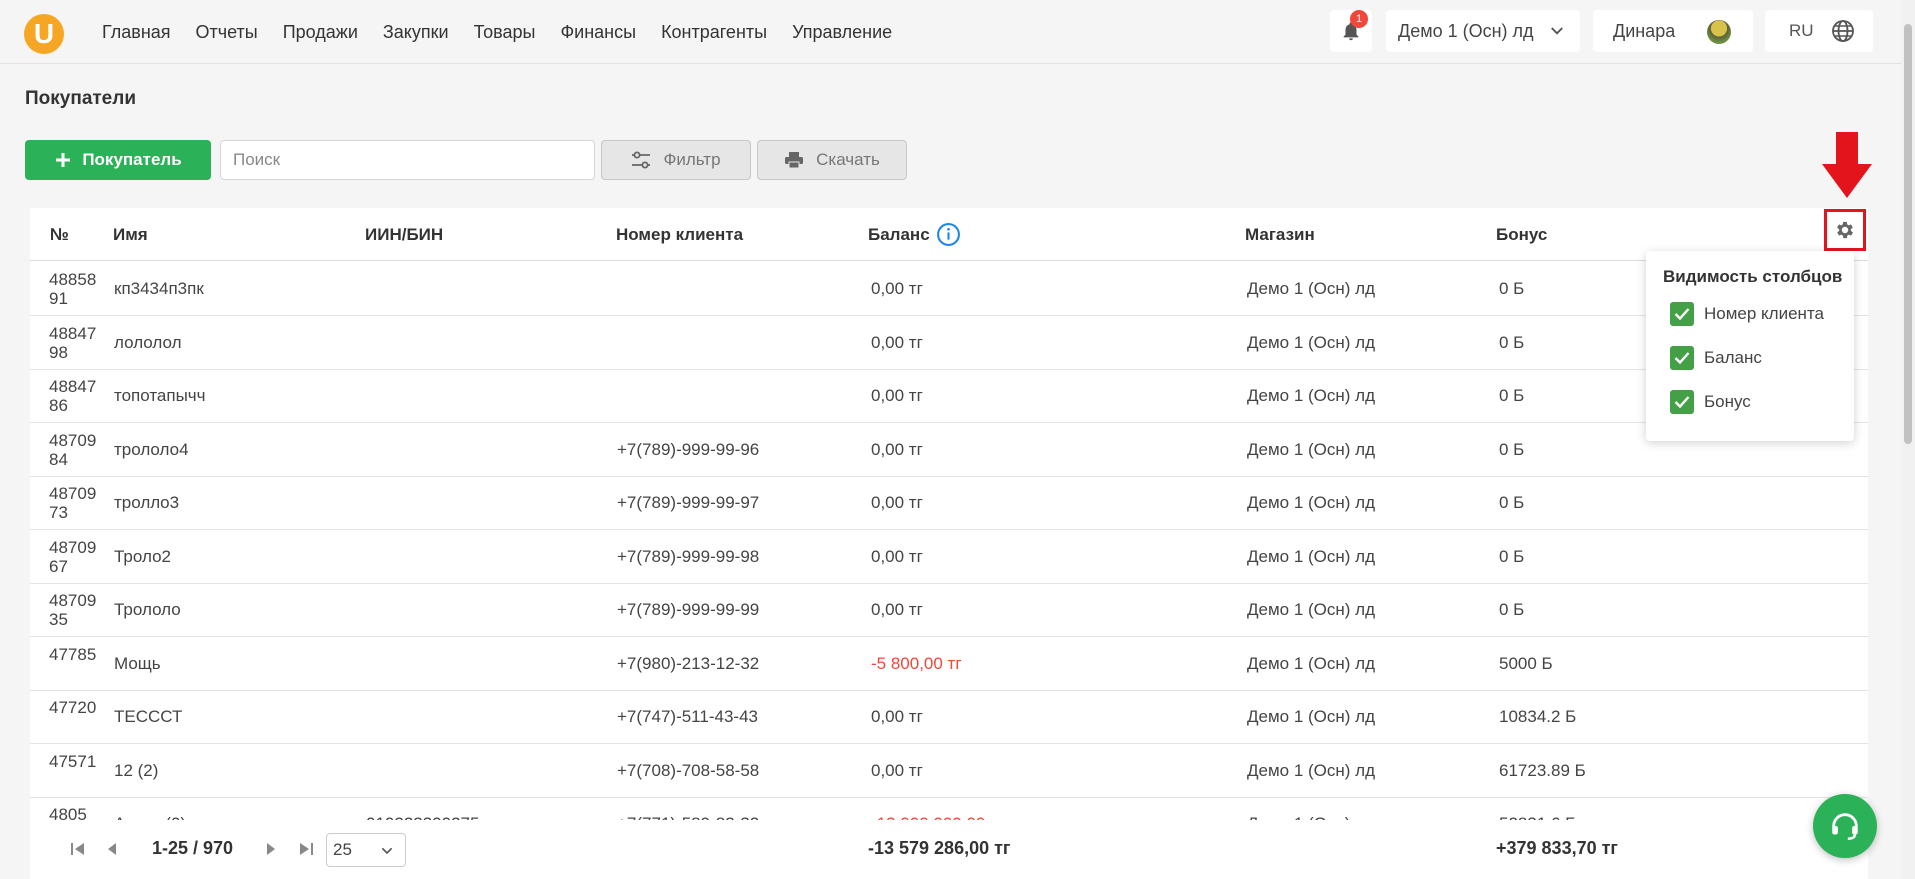 The image size is (1915, 879). What do you see at coordinates (688, 808) in the screenshot?
I see `cell-phone: +7(771)-589-82-32` at bounding box center [688, 808].